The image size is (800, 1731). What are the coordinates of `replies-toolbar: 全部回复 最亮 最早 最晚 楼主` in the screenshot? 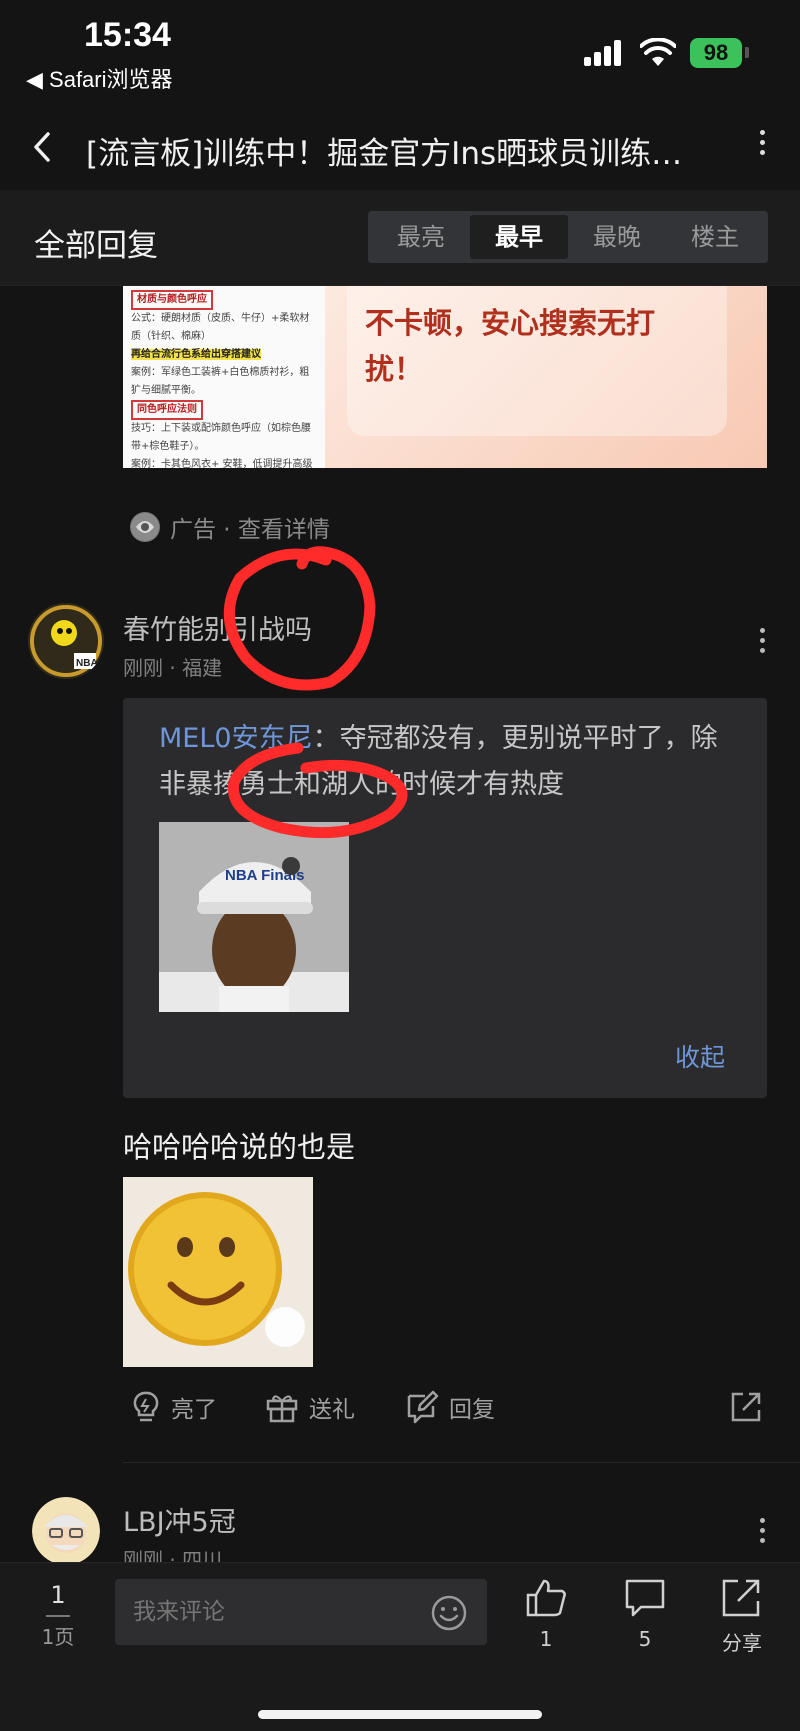 It's located at (400, 238).